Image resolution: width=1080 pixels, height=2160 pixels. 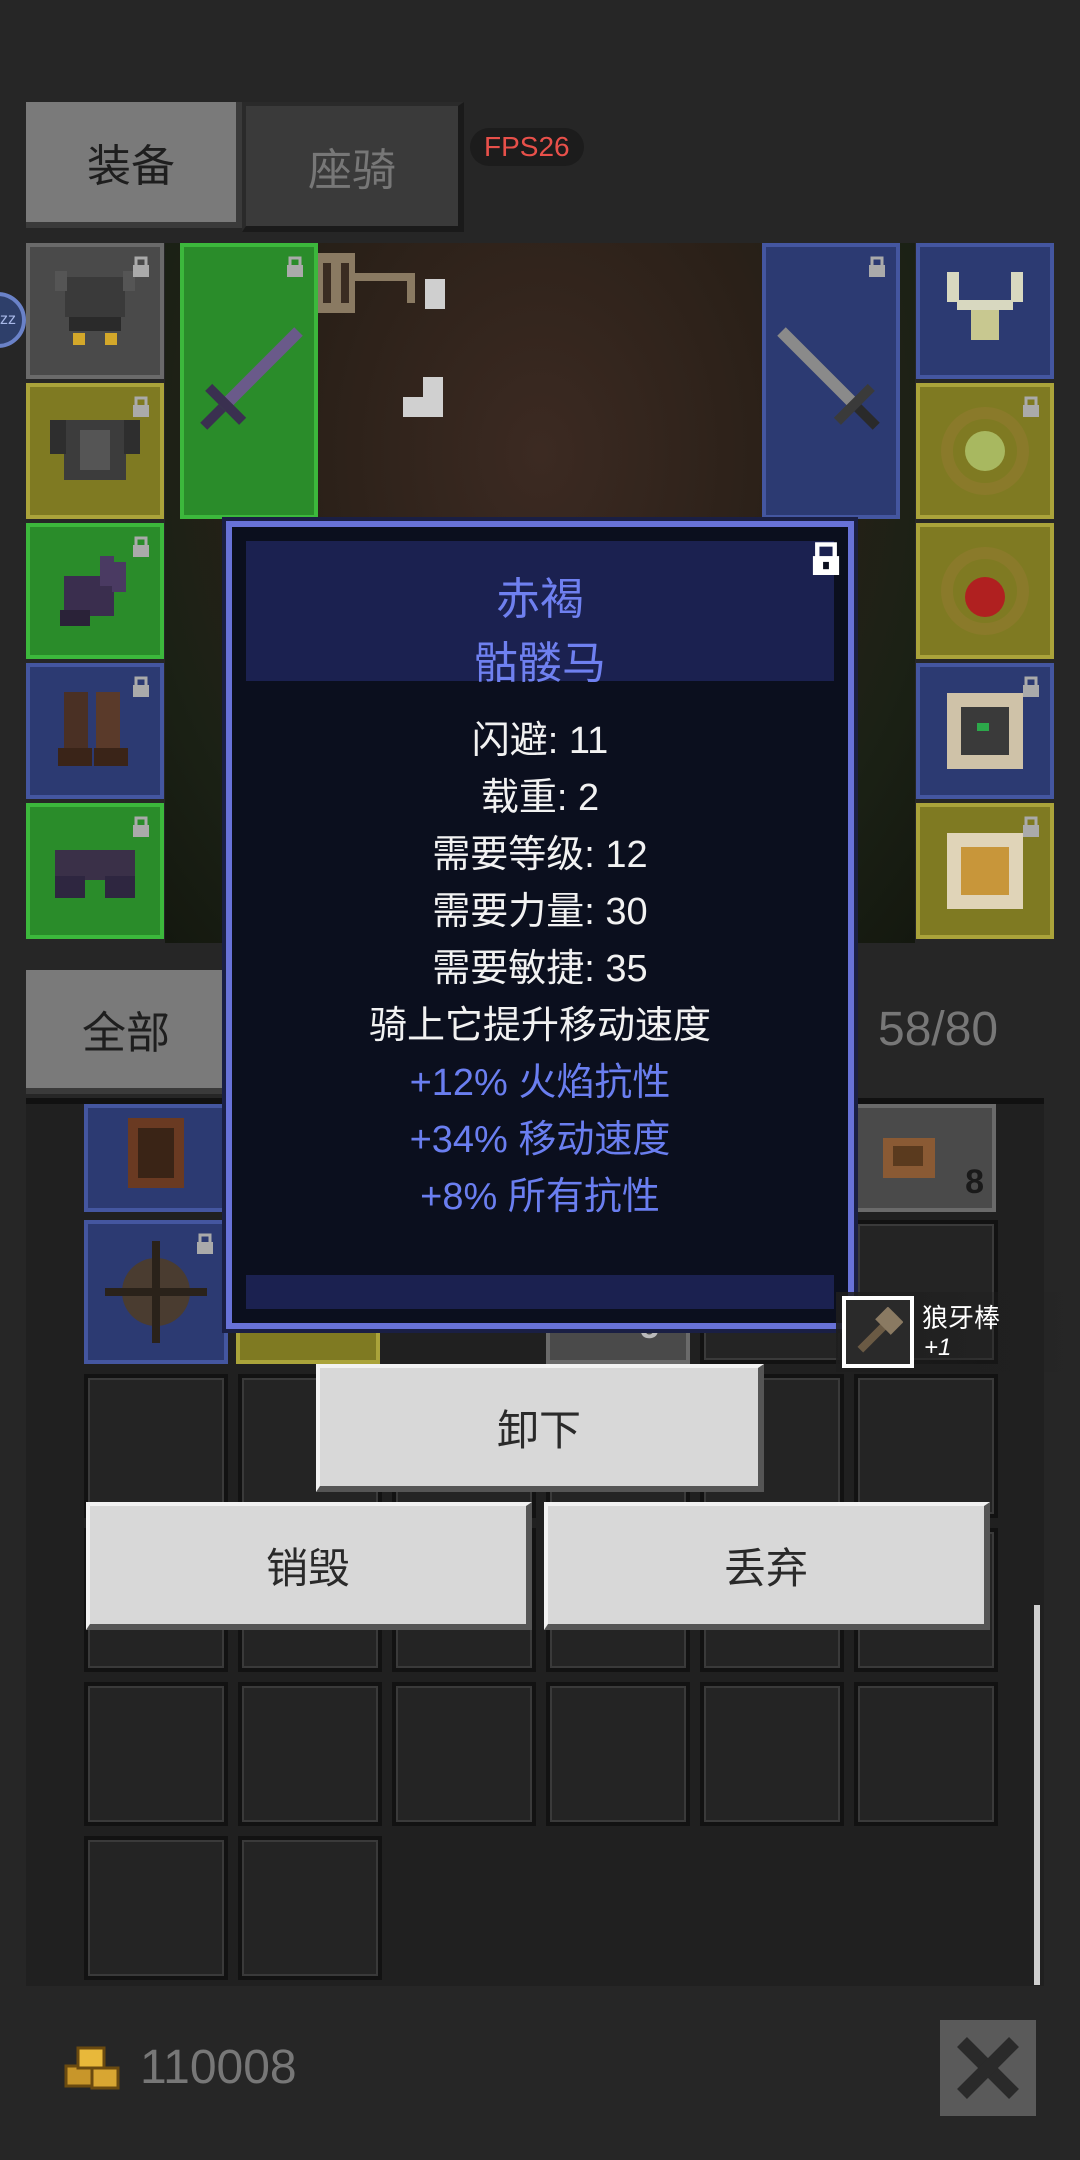 What do you see at coordinates (540, 663) in the screenshot?
I see `item-type: 骷髅马` at bounding box center [540, 663].